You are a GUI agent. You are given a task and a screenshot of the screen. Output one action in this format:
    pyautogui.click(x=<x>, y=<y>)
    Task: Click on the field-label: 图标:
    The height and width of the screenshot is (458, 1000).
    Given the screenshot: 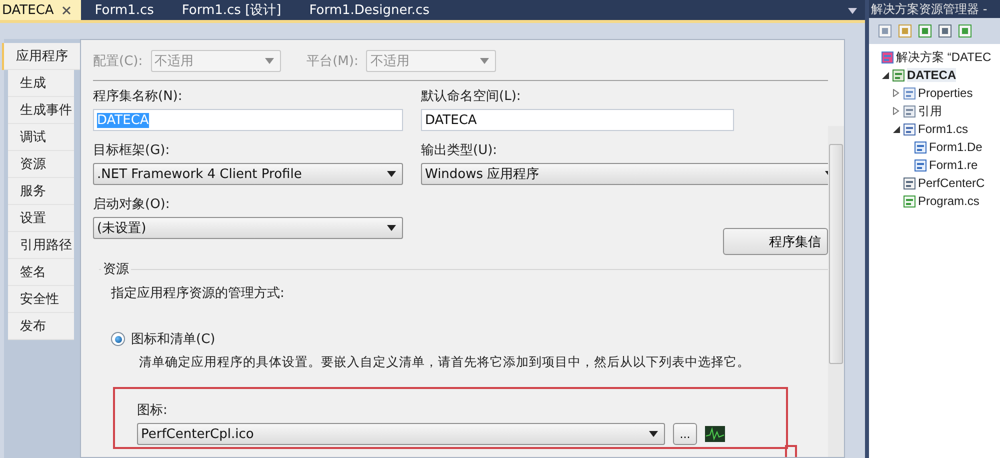 What is the action you would take?
    pyautogui.click(x=152, y=410)
    